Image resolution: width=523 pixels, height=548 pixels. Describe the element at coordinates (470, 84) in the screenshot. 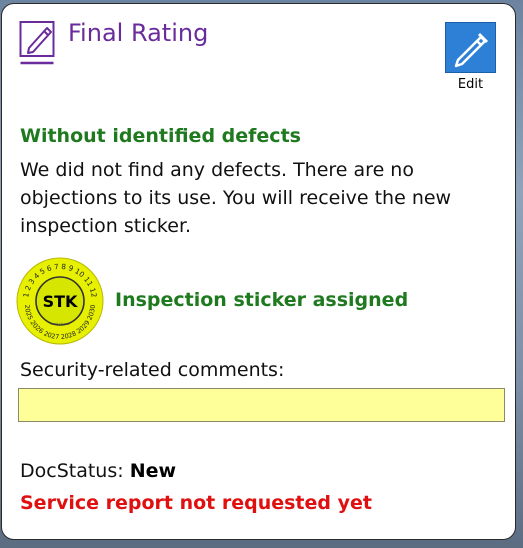

I see `edit-label: Edit` at that location.